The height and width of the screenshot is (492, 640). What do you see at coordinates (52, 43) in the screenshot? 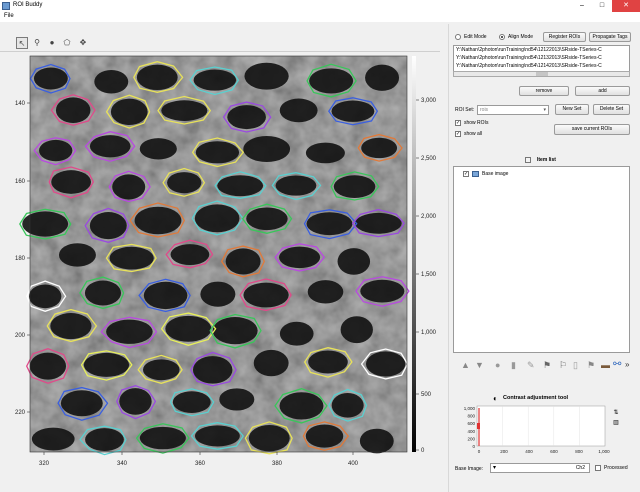
I see `circle-tool-icon: ●` at bounding box center [52, 43].